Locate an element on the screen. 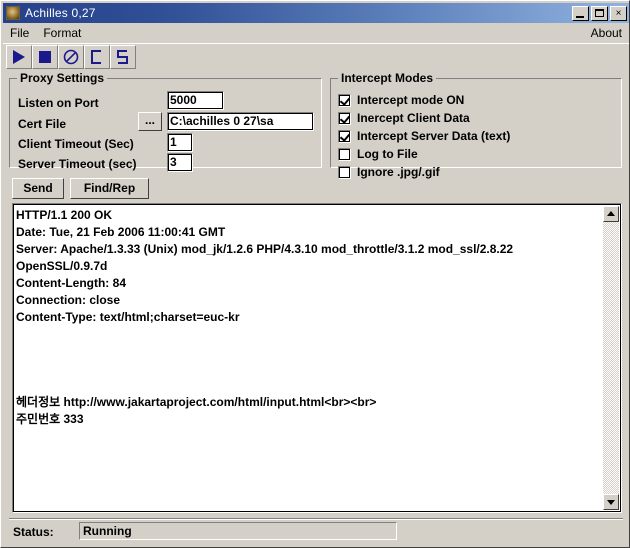 The image size is (630, 548). listen-port-label: Listen on Port is located at coordinates (58, 103).